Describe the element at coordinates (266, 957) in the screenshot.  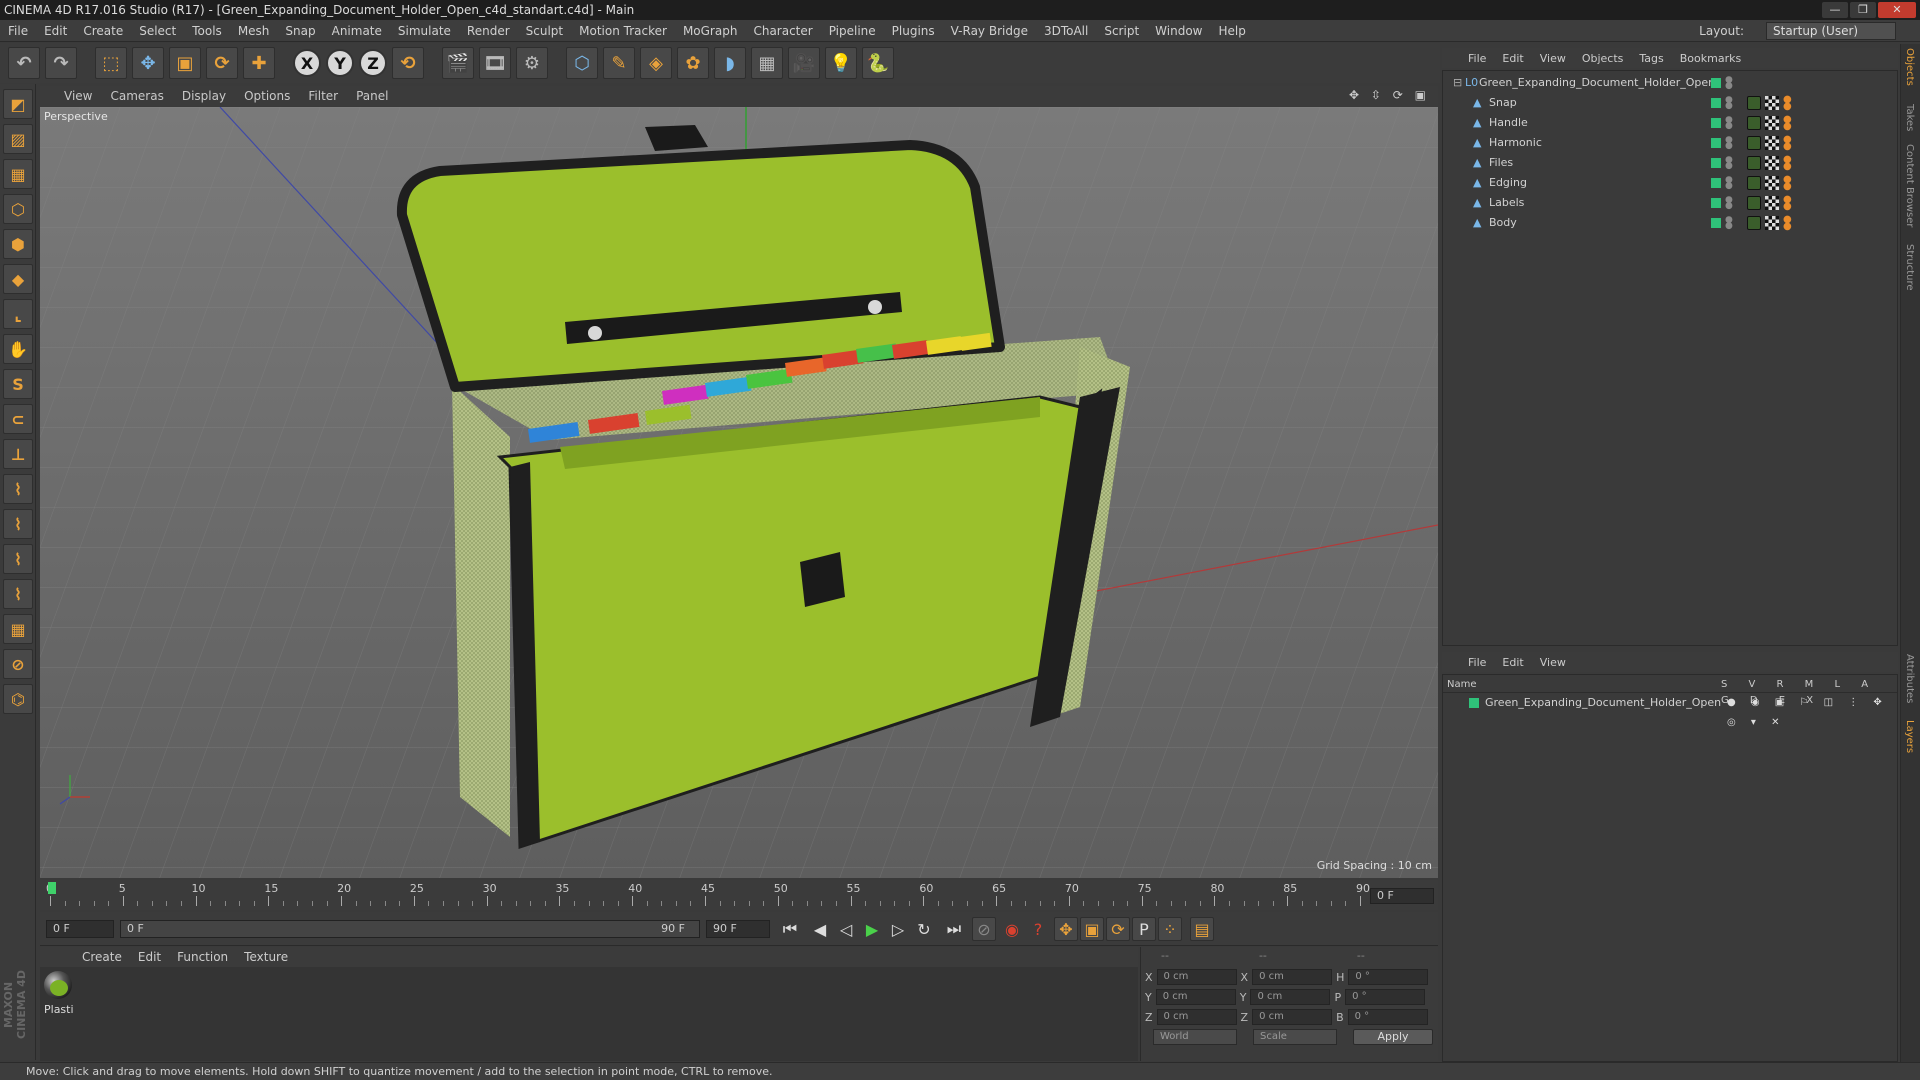
I see `material-menu-texture: Texture` at that location.